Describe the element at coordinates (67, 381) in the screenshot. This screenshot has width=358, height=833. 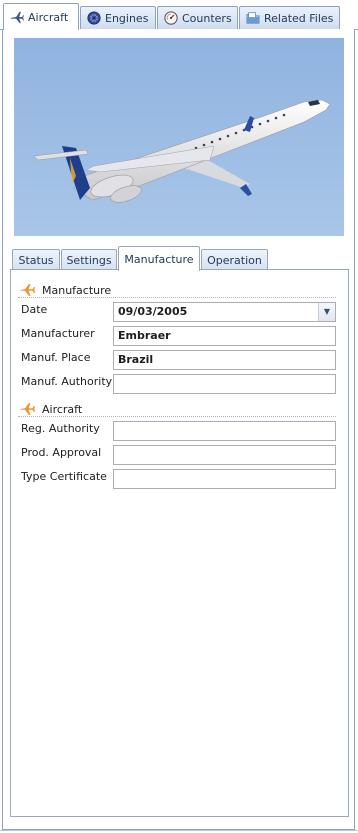
I see `manuf-authority-label: Manuf. Authority` at that location.